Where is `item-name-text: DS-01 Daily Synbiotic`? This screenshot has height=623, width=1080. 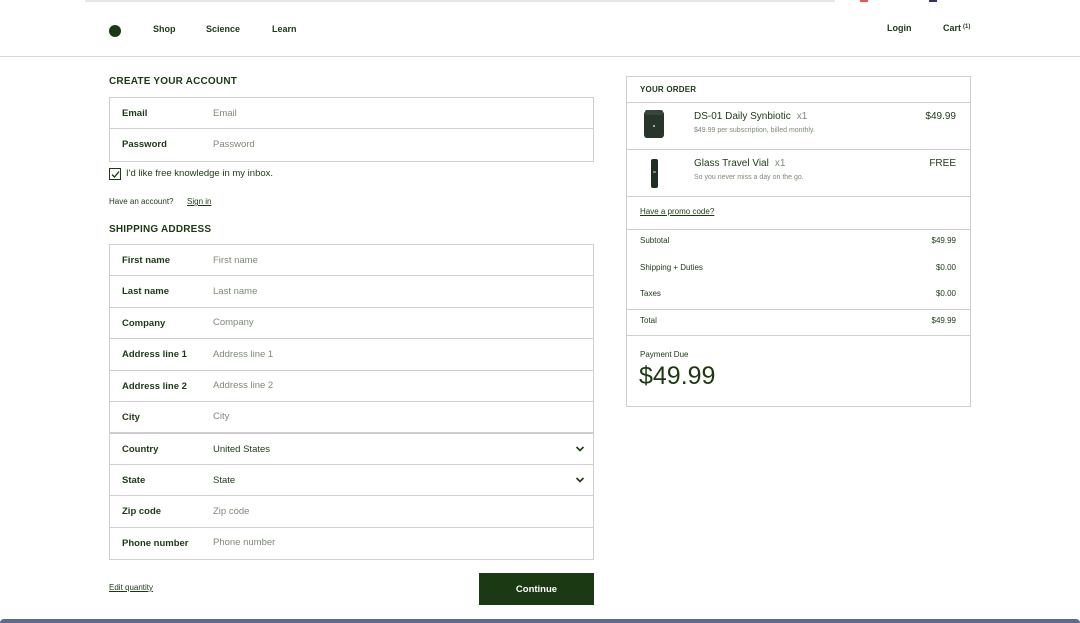 item-name-text: DS-01 Daily Synbiotic is located at coordinates (742, 116).